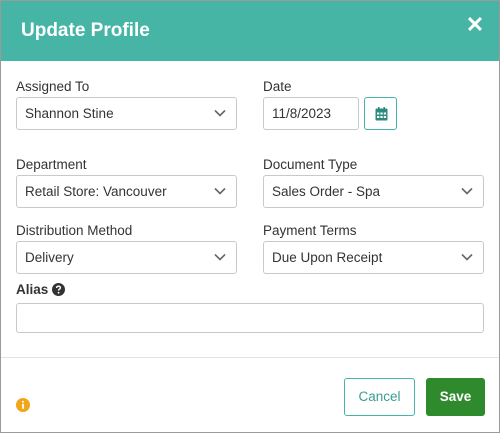 This screenshot has width=500, height=433. What do you see at coordinates (250, 31) in the screenshot?
I see `dialog-header: Update Profile ✕` at bounding box center [250, 31].